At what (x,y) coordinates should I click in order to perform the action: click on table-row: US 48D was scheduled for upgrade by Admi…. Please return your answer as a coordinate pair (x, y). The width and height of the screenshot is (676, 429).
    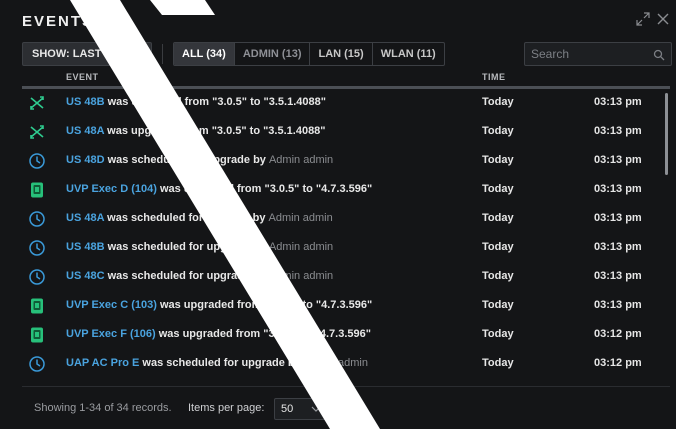
    Looking at the image, I should click on (342, 161).